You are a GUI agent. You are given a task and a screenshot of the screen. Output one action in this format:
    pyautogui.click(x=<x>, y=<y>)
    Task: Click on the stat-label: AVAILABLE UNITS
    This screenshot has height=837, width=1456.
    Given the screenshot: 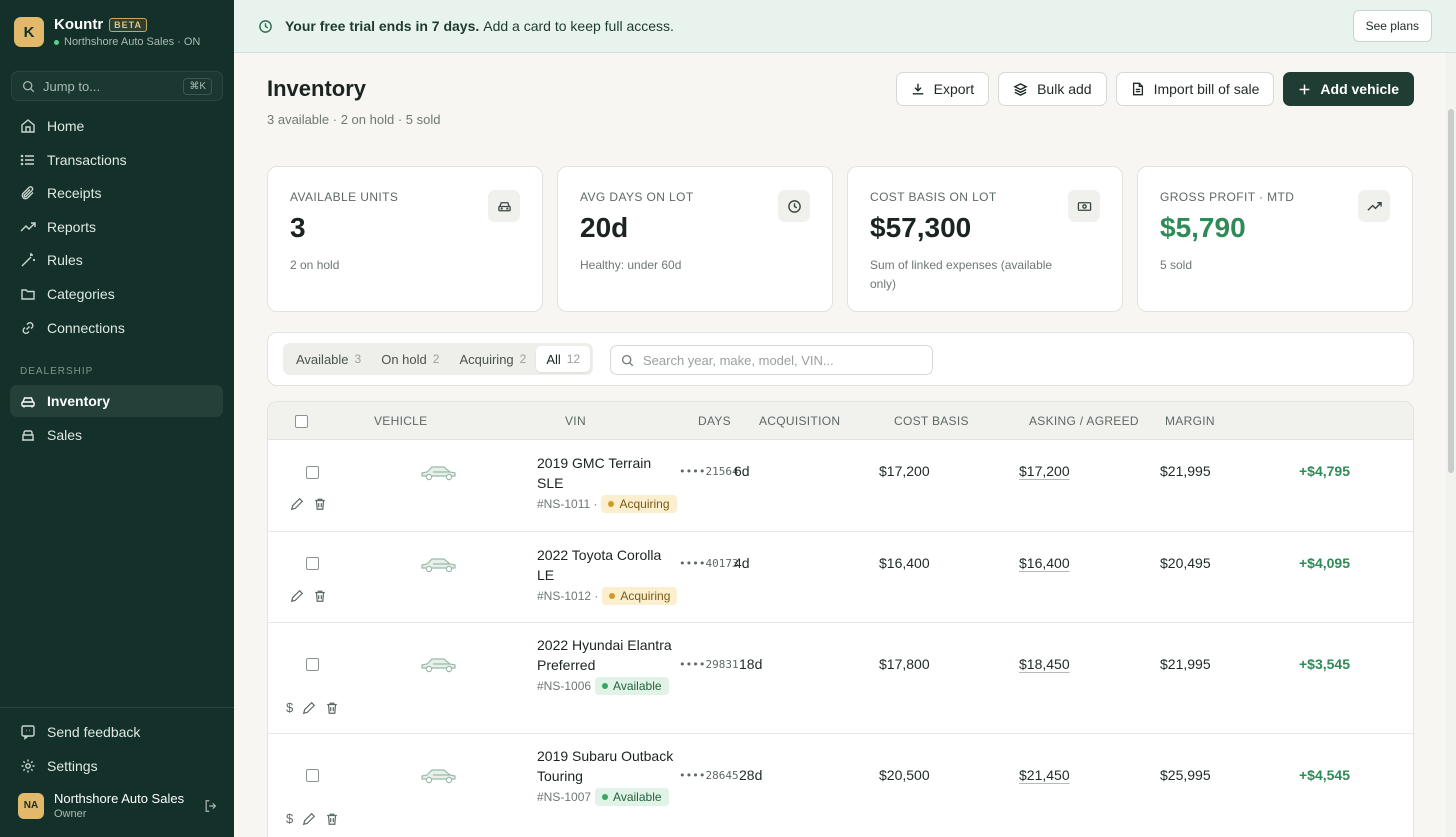 What is the action you would take?
    pyautogui.click(x=344, y=197)
    